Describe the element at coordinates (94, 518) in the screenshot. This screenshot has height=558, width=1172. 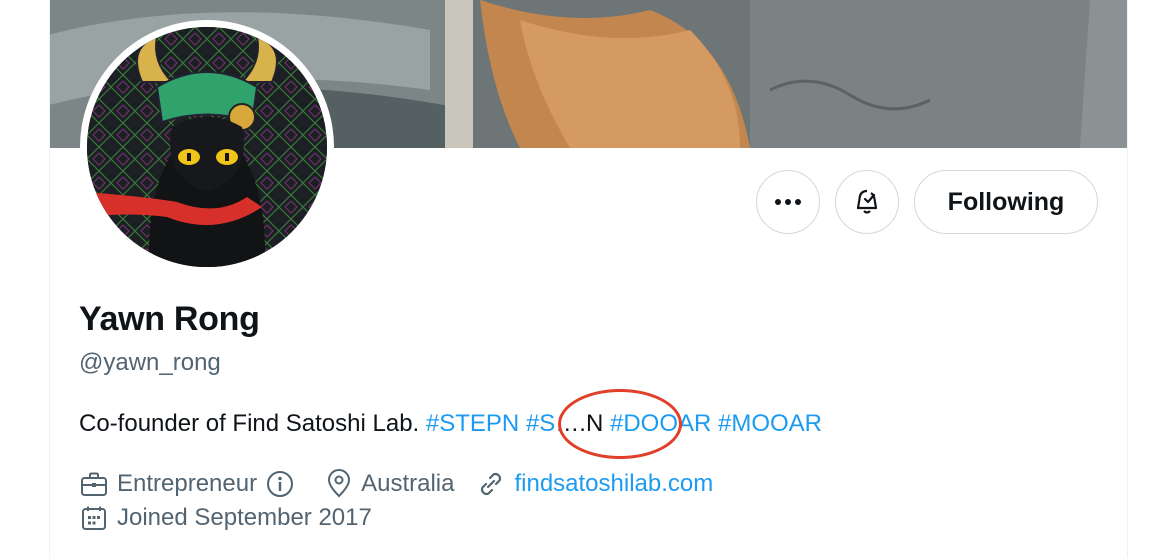
I see `calendar-icon` at that location.